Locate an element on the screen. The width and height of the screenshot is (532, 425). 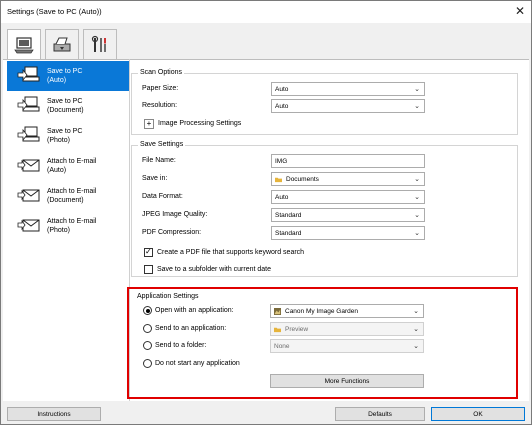
sidebar-item-save-to-pc-photo: Save to PC (Photo) is located at coordinates (68, 136).